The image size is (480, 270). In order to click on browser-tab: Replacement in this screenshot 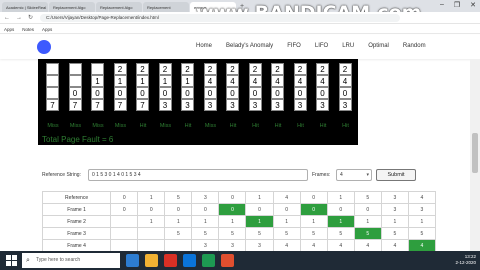, I will do `click(166, 7)`.